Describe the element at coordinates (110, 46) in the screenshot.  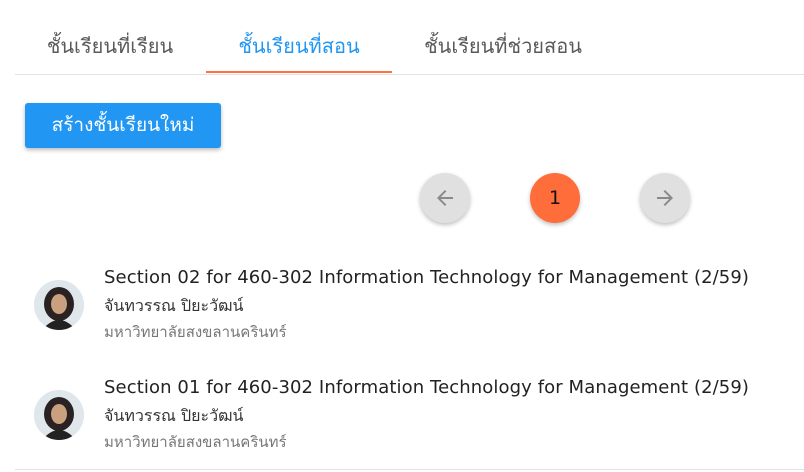
I see `tab-enrolled-classes: ชั้นเรียนที่เรียน` at that location.